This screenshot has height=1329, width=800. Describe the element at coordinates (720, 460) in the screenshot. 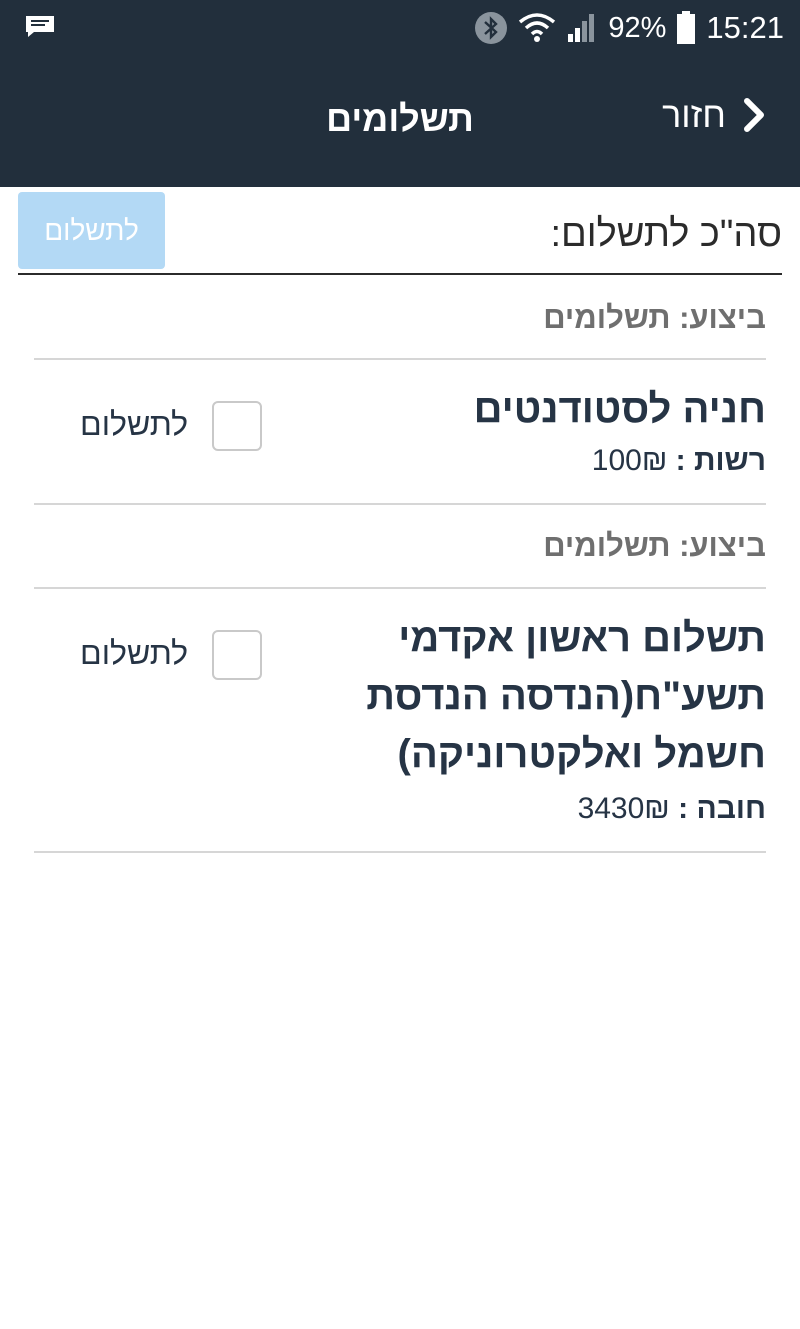

I see `amount-label: רשות :` at that location.